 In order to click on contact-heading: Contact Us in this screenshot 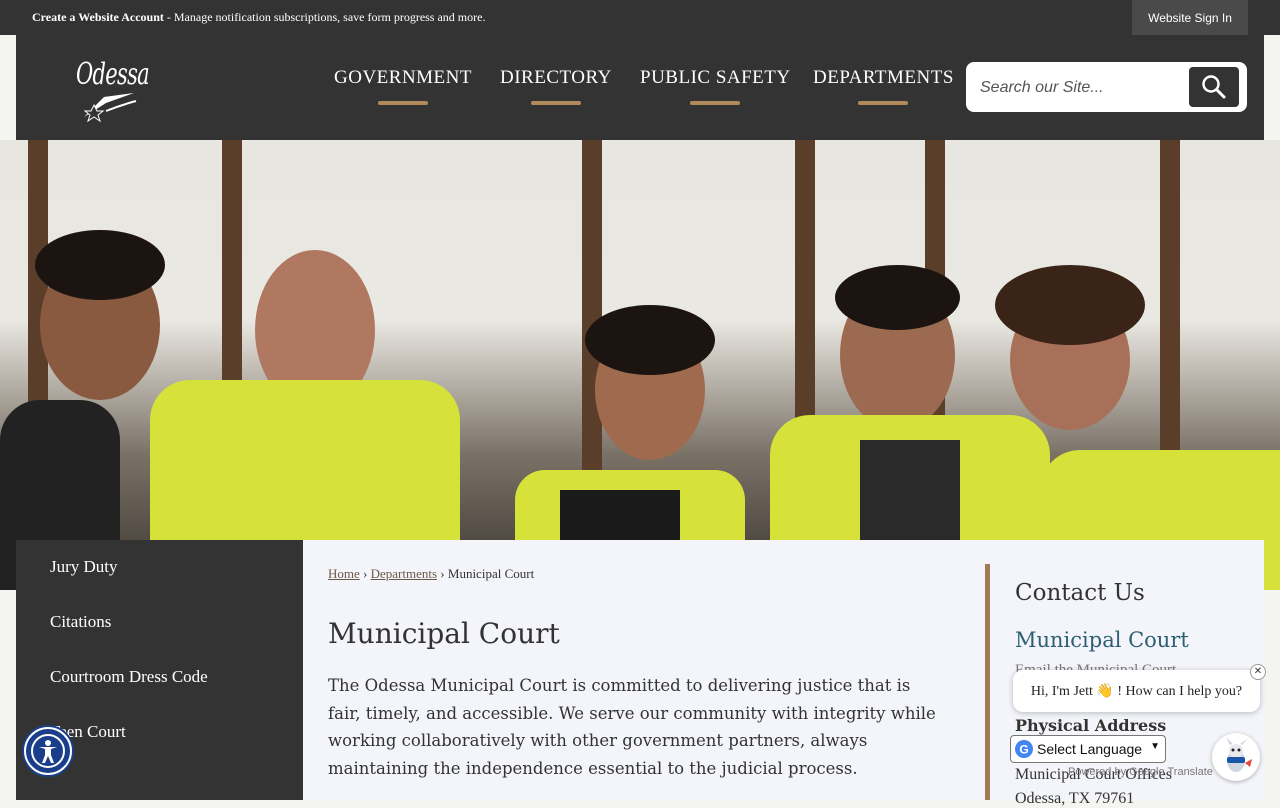, I will do `click(1080, 593)`.